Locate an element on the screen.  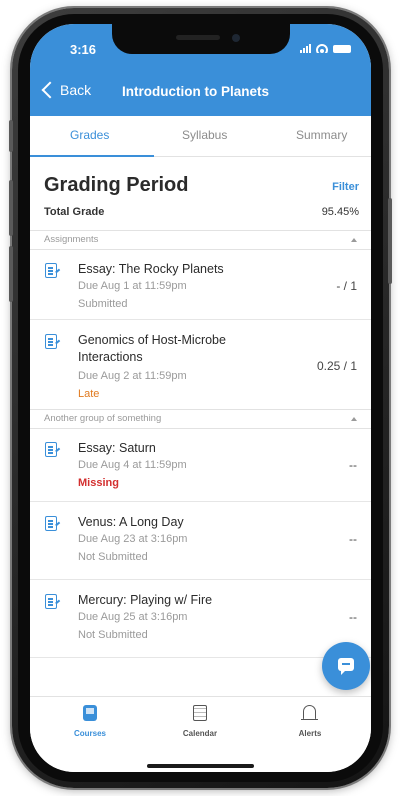
bottom-nav: Courses Calendar Alerts is located at coordinates (200, 734).